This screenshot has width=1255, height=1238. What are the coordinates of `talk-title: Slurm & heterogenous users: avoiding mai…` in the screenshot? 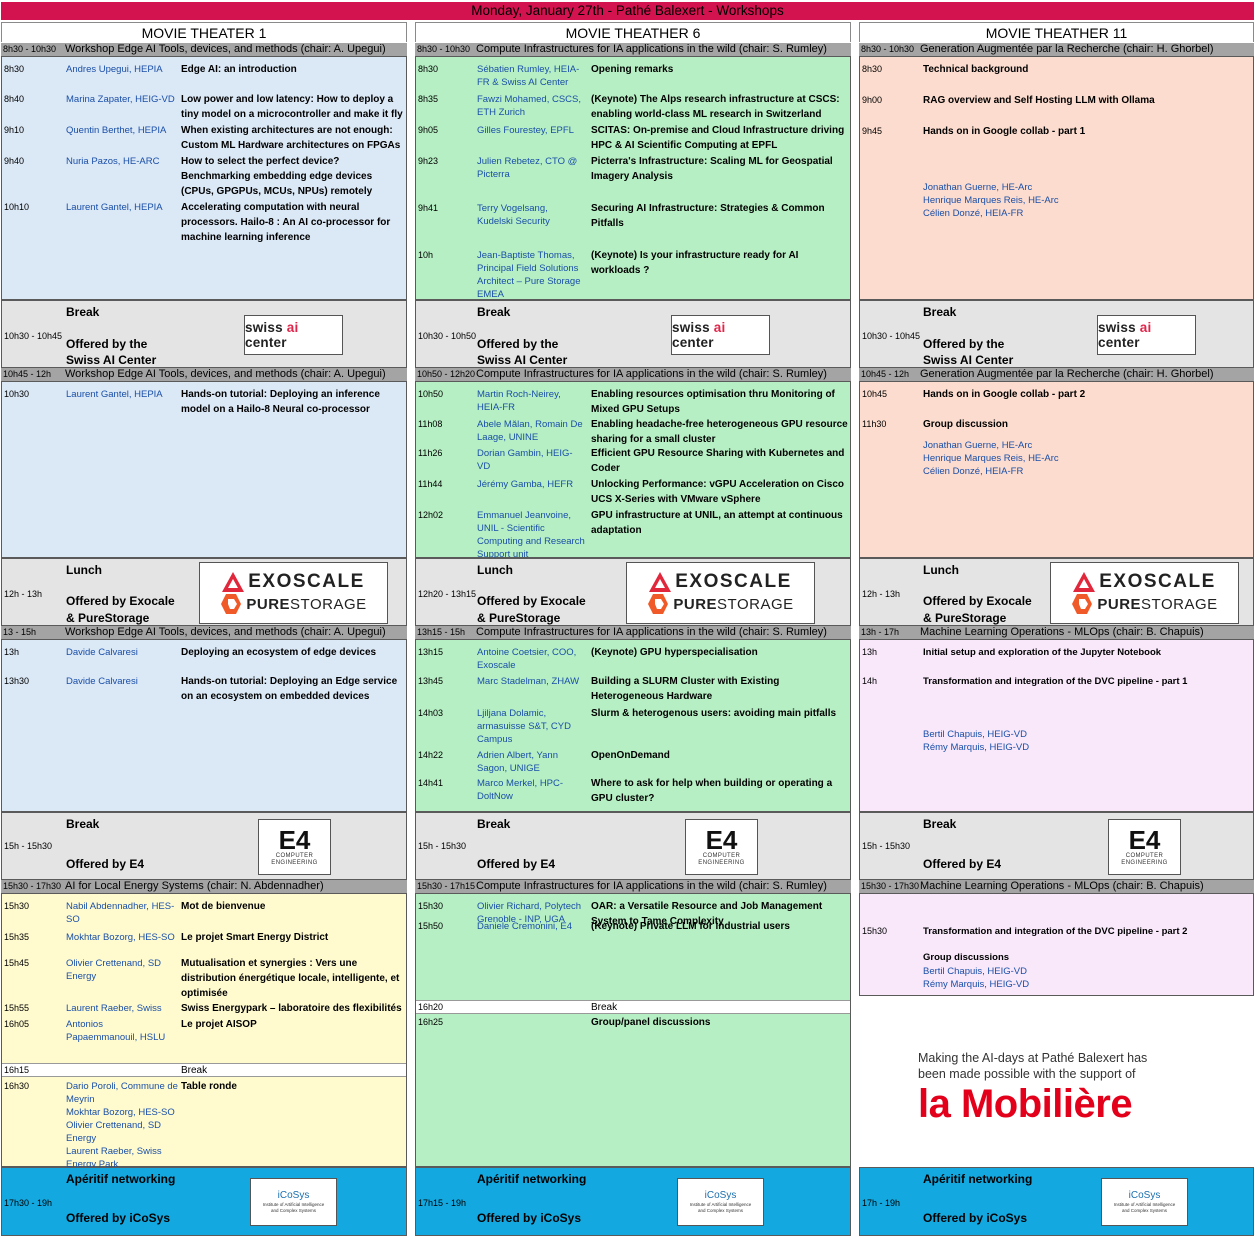 It's located at (714, 713).